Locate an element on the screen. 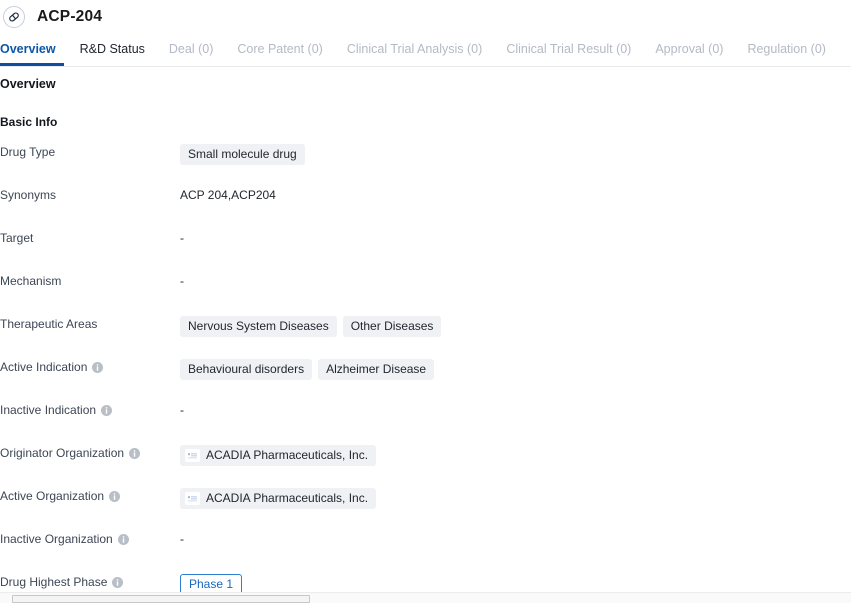 The image size is (851, 603). field-row: Mechanism - is located at coordinates (425, 294).